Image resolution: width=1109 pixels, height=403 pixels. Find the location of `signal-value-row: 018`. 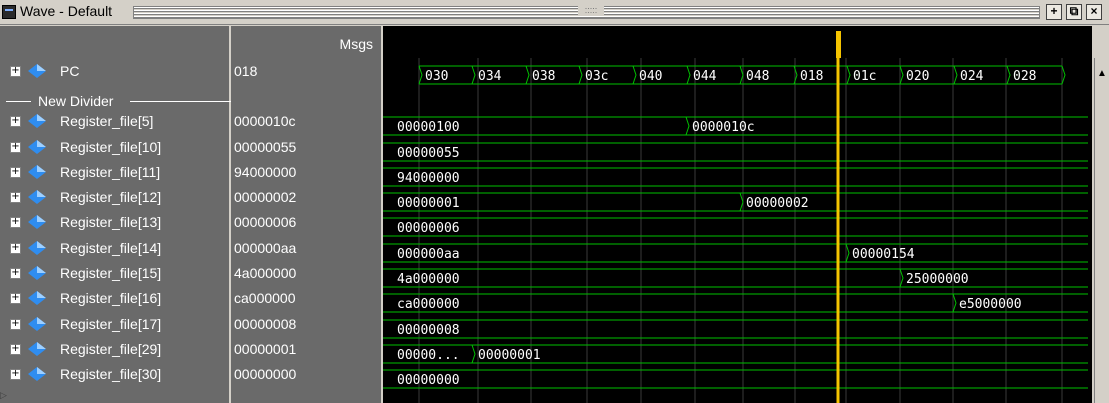

signal-value-row: 018 is located at coordinates (306, 71).